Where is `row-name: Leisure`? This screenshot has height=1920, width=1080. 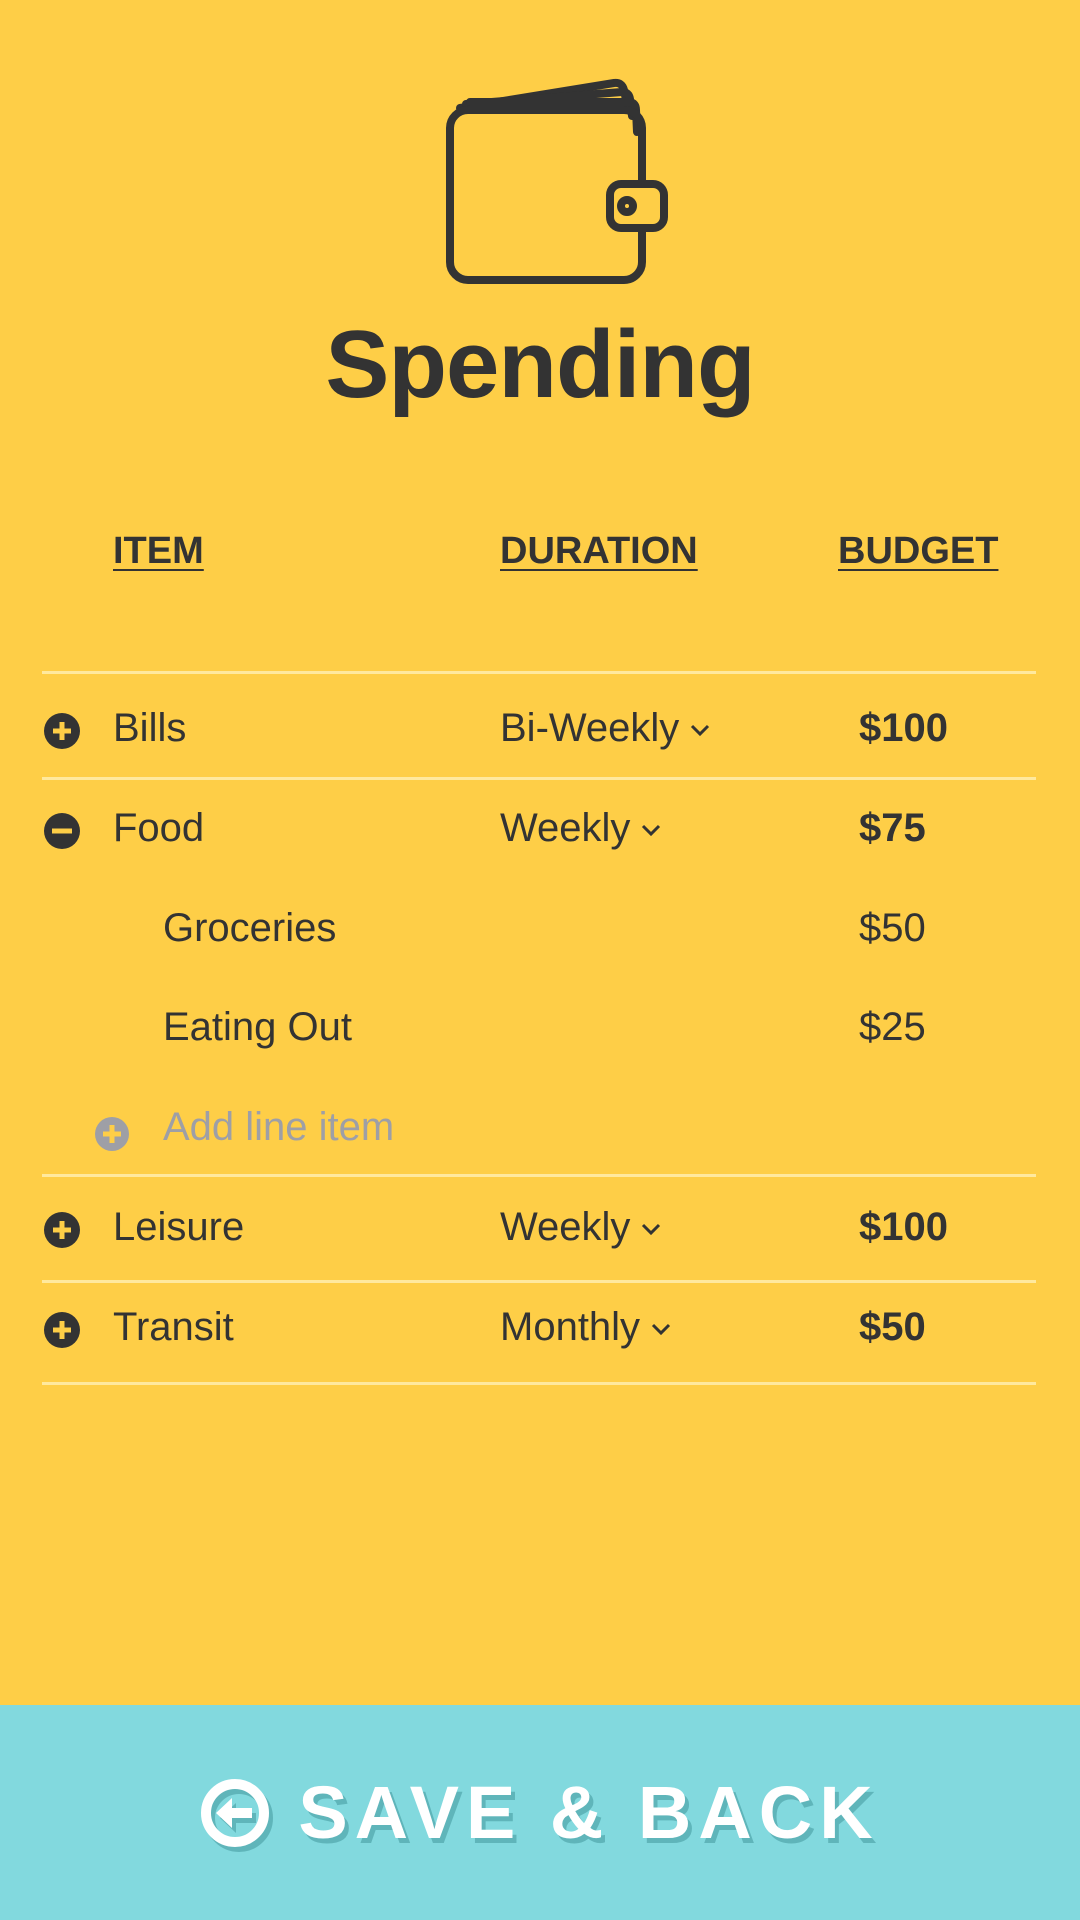 row-name: Leisure is located at coordinates (179, 1227).